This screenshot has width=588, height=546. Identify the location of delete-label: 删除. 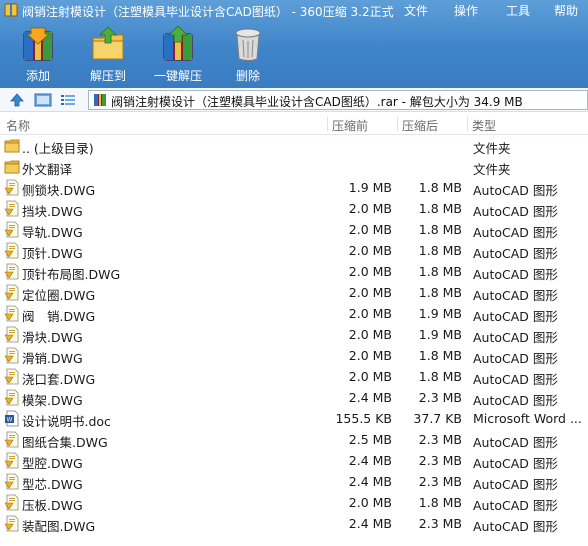
(247, 76).